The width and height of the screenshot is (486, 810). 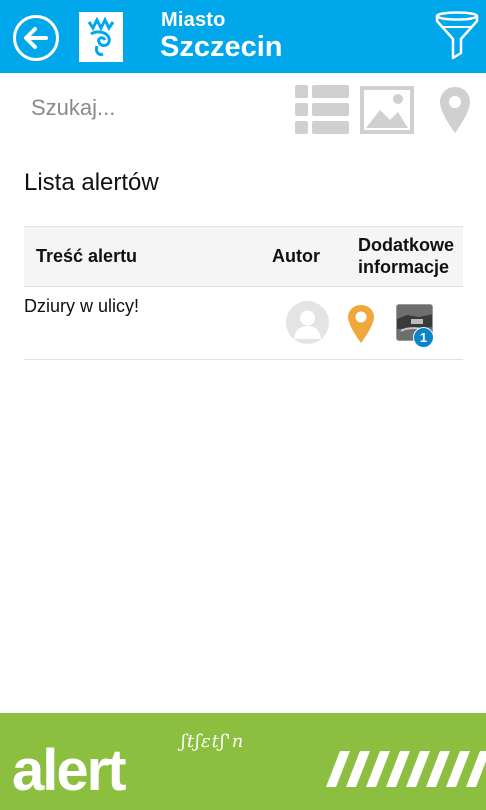 I want to click on filter-button, so click(x=457, y=36).